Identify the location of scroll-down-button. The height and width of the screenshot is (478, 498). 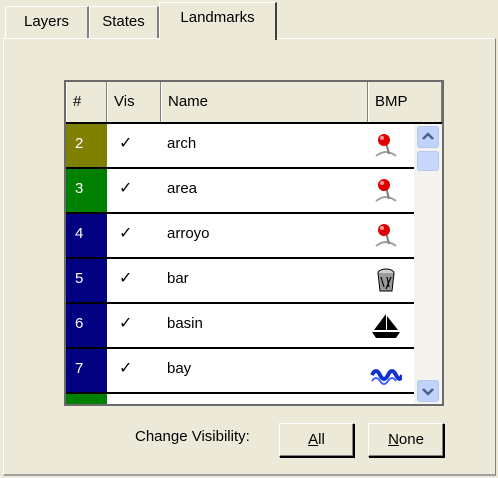
(428, 391).